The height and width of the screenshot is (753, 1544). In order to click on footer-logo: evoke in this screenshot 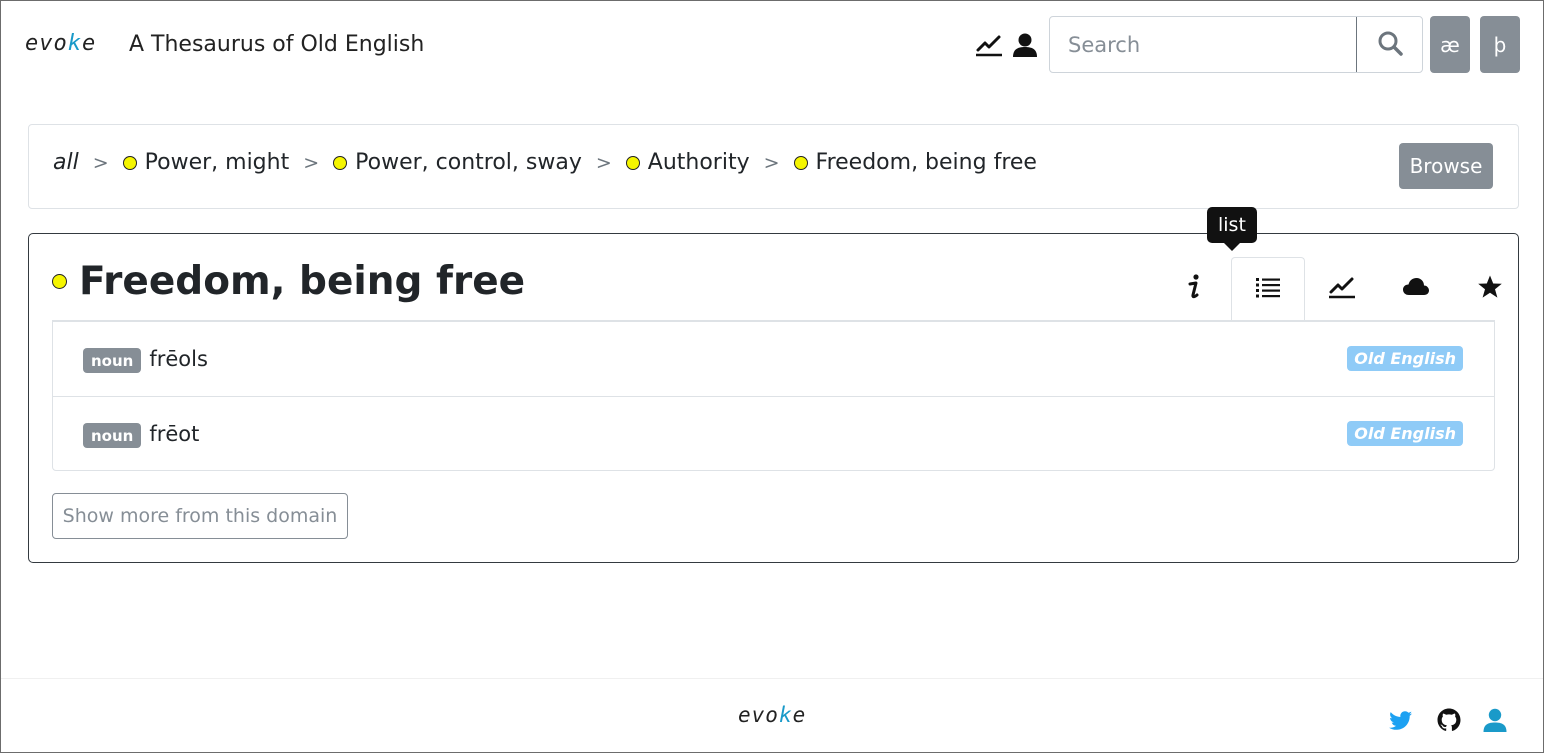, I will do `click(772, 715)`.